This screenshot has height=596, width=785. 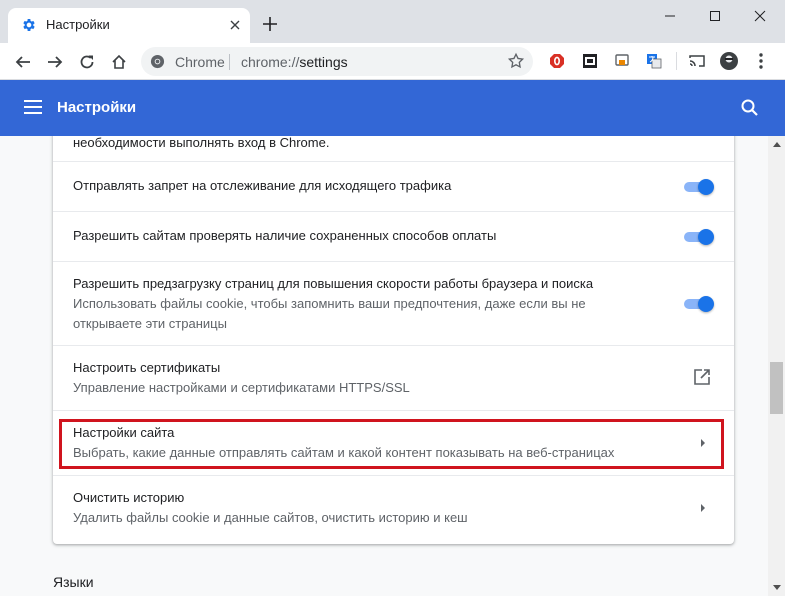 I want to click on cast-icon, so click(x=697, y=61).